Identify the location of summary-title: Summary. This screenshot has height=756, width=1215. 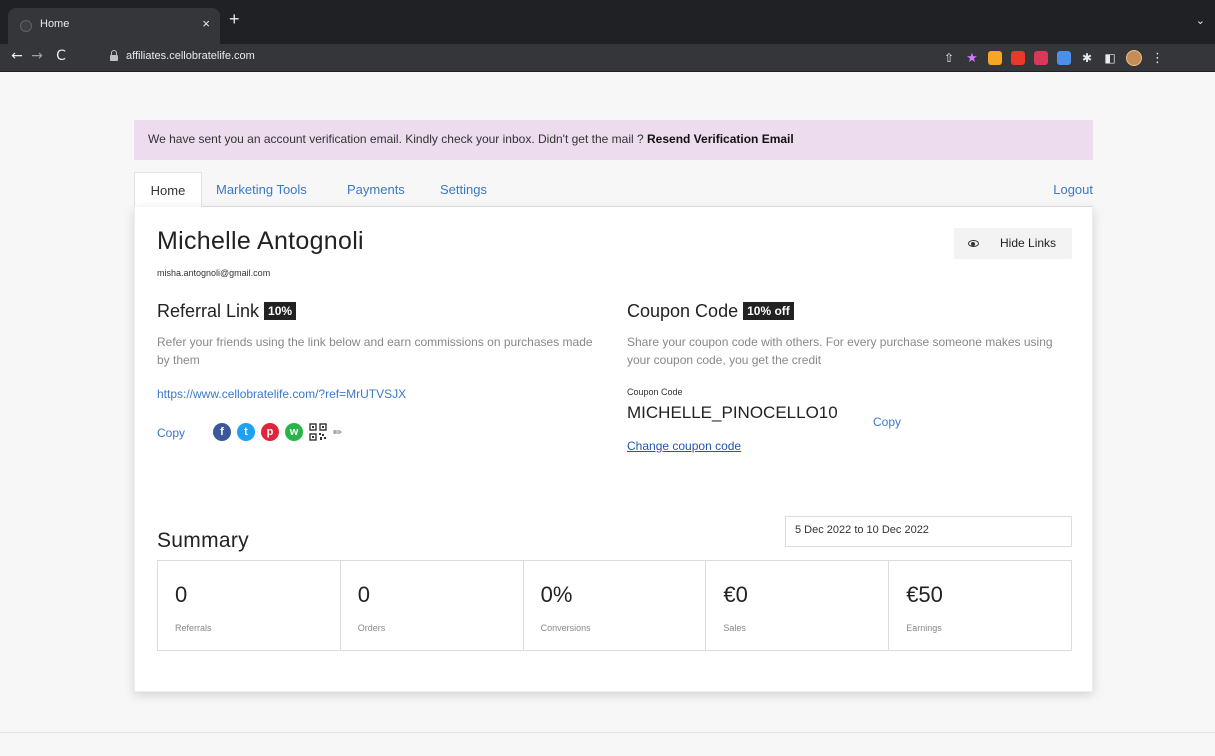
(203, 540).